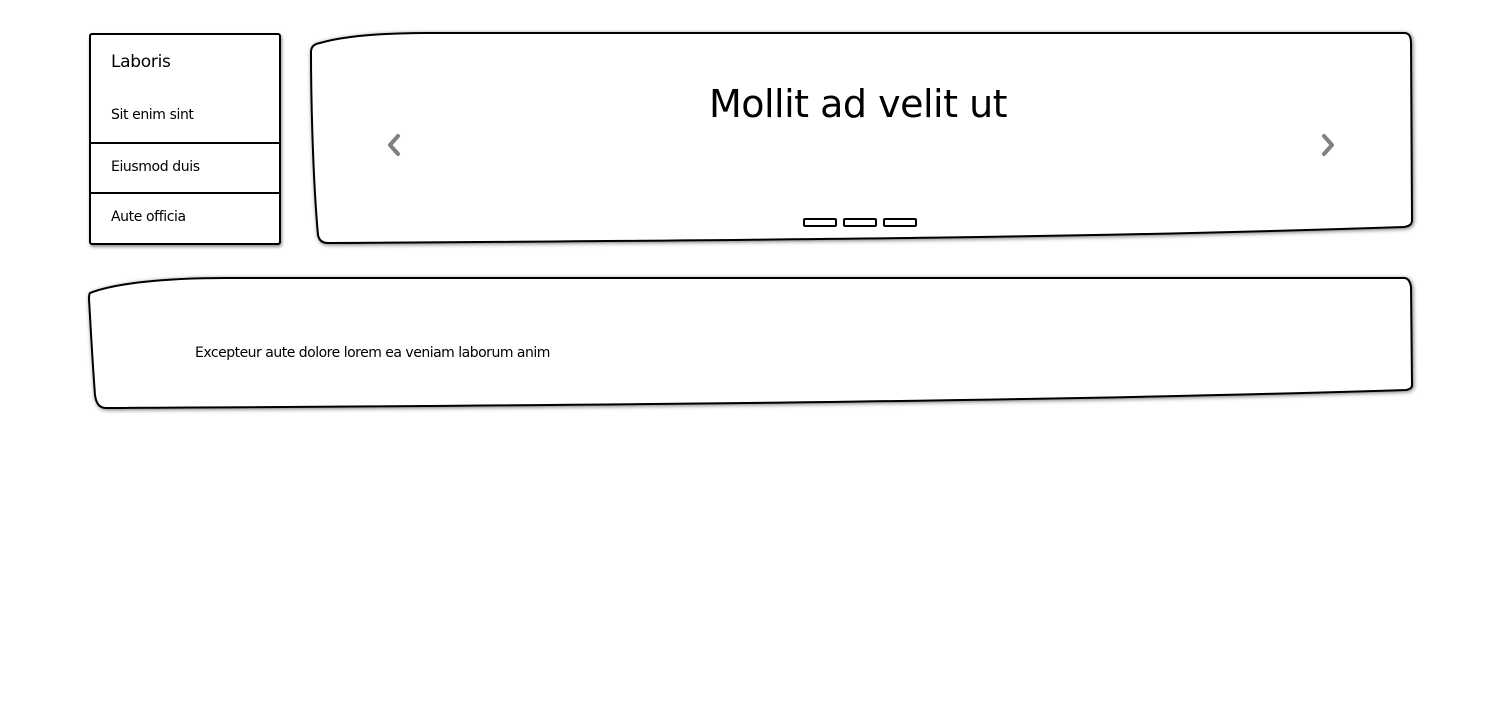 The width and height of the screenshot is (1500, 720). I want to click on sidebar-item-eiusmod-duis: Eiusmod duis, so click(185, 168).